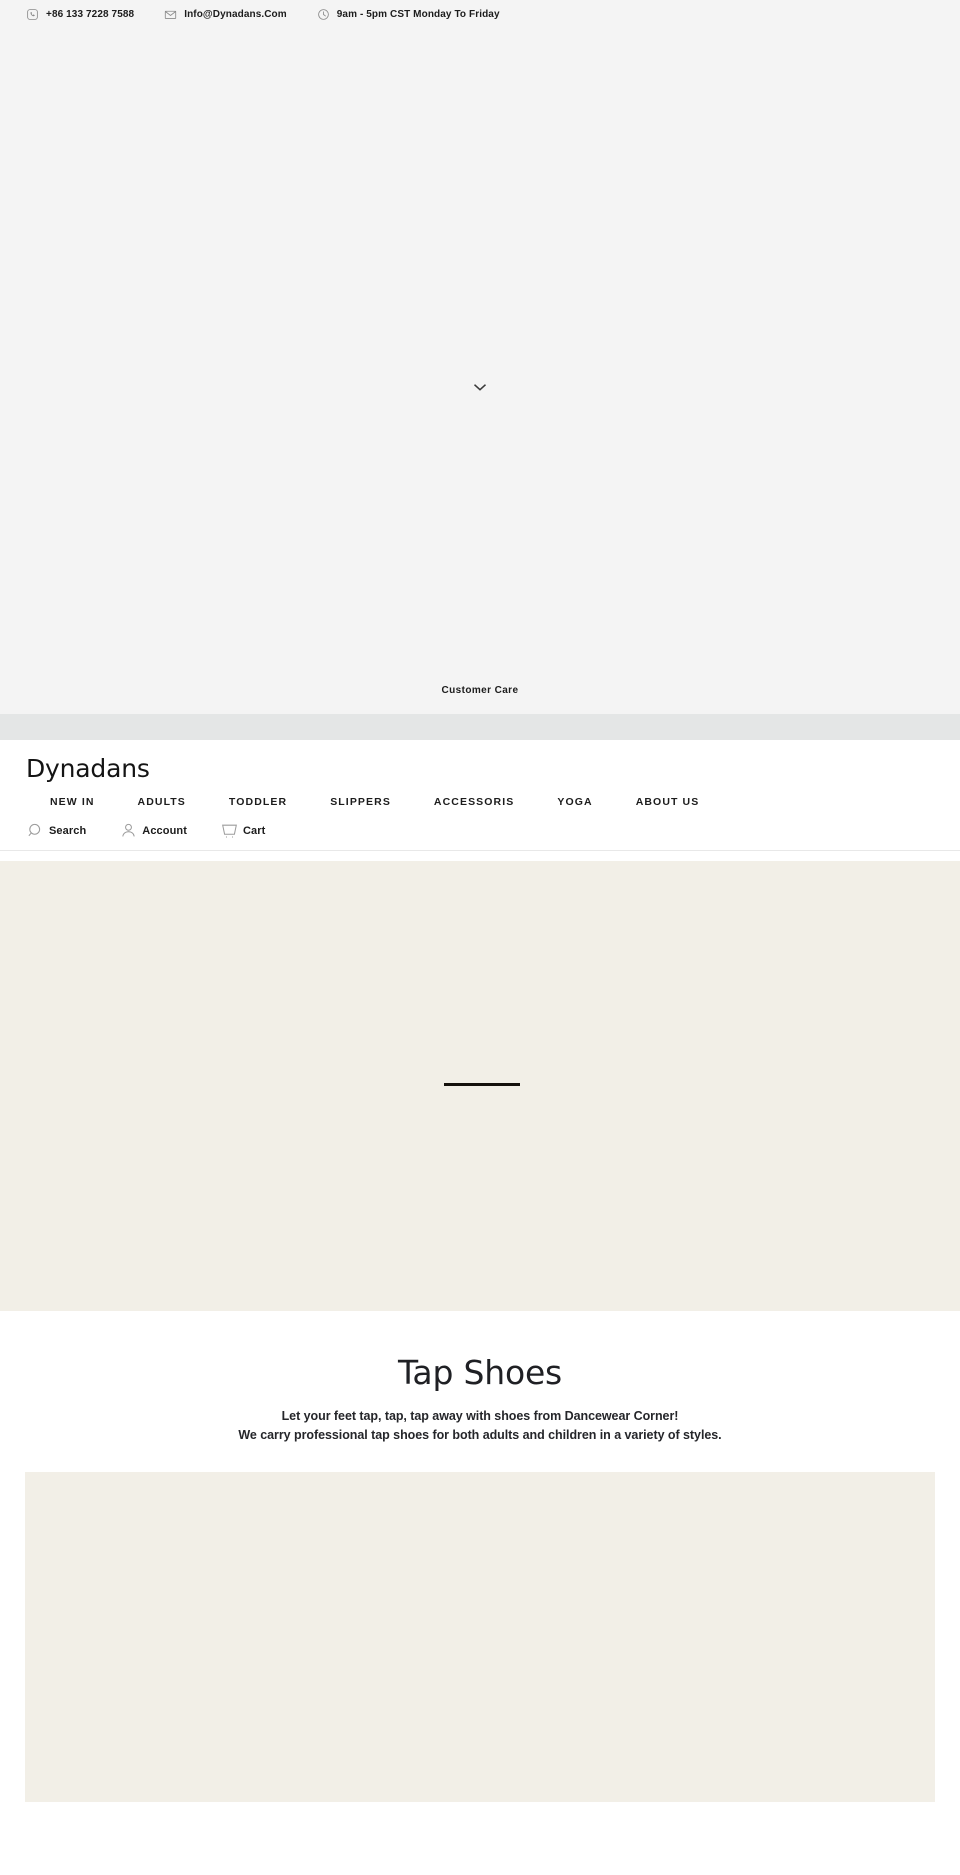 The width and height of the screenshot is (960, 1875). I want to click on nav-item-toddler: TODDLER, so click(258, 802).